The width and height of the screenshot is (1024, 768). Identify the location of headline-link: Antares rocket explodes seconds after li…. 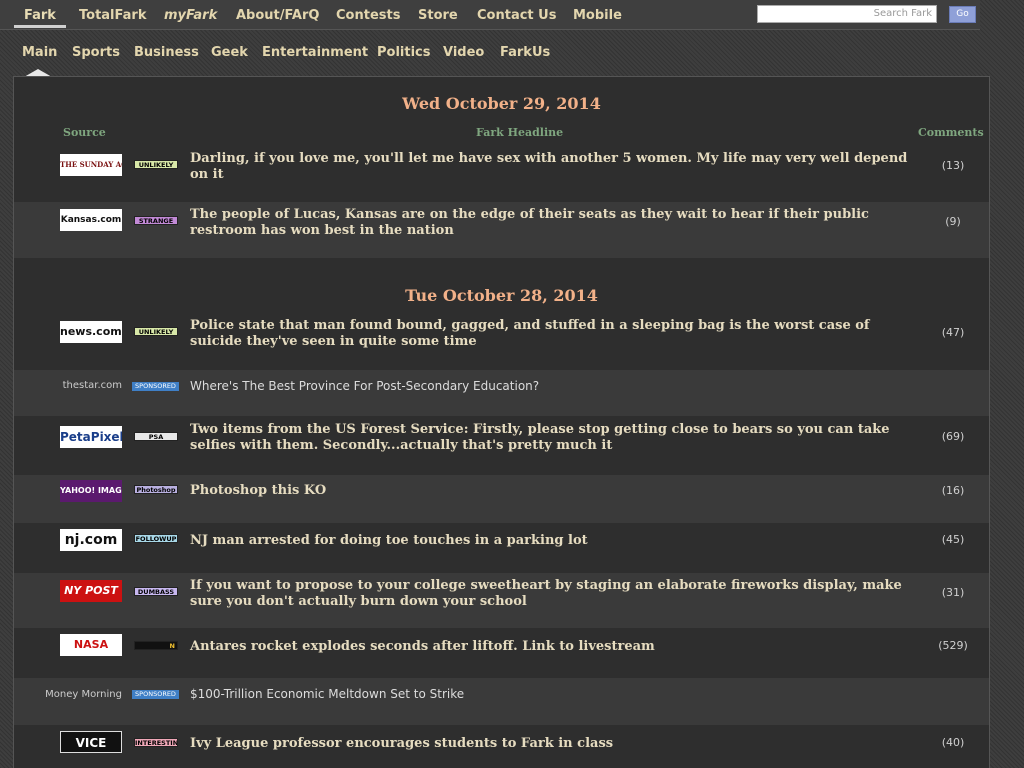
(550, 647).